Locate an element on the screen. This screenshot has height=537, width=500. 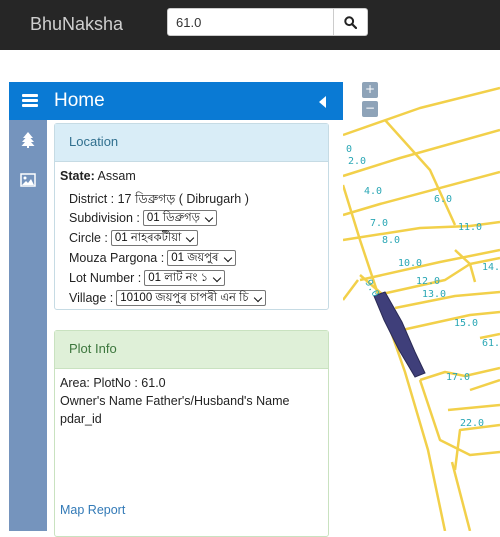
plot-label: 17.0 is located at coordinates (458, 377).